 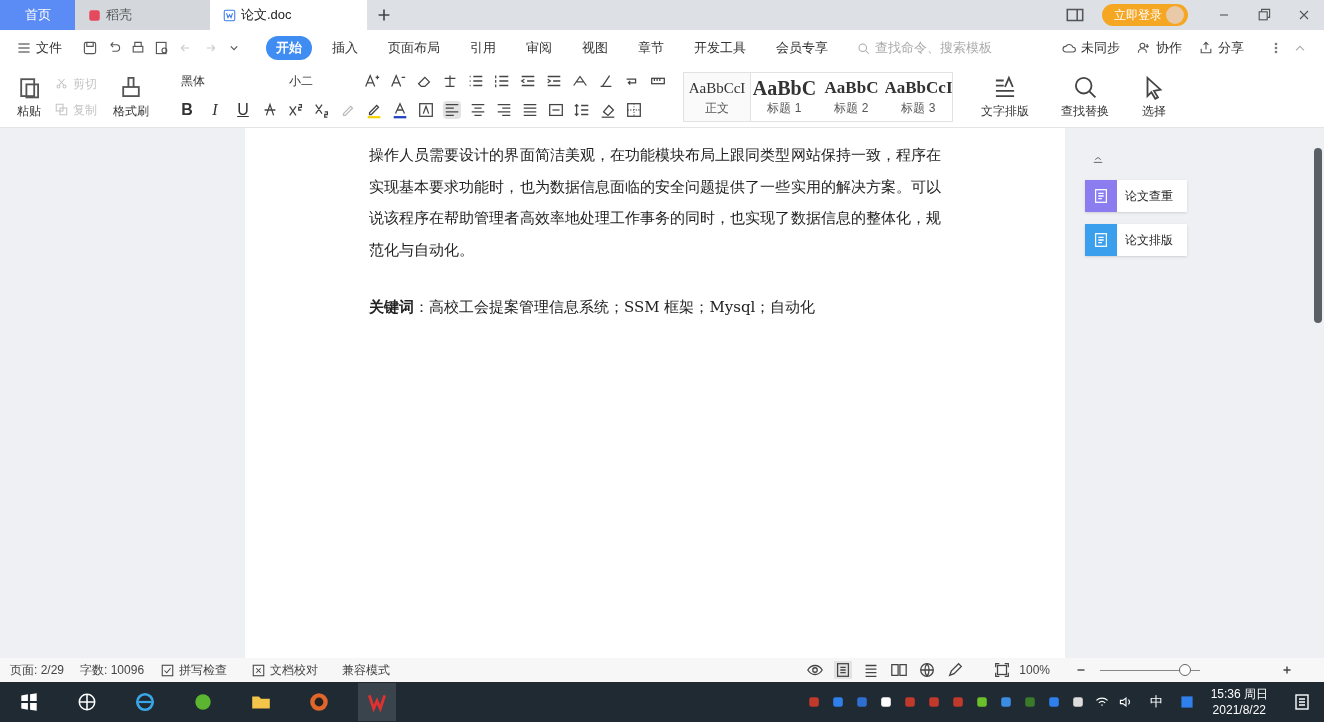 What do you see at coordinates (1156, 702) in the screenshot?
I see `input-method-indicator: 中` at bounding box center [1156, 702].